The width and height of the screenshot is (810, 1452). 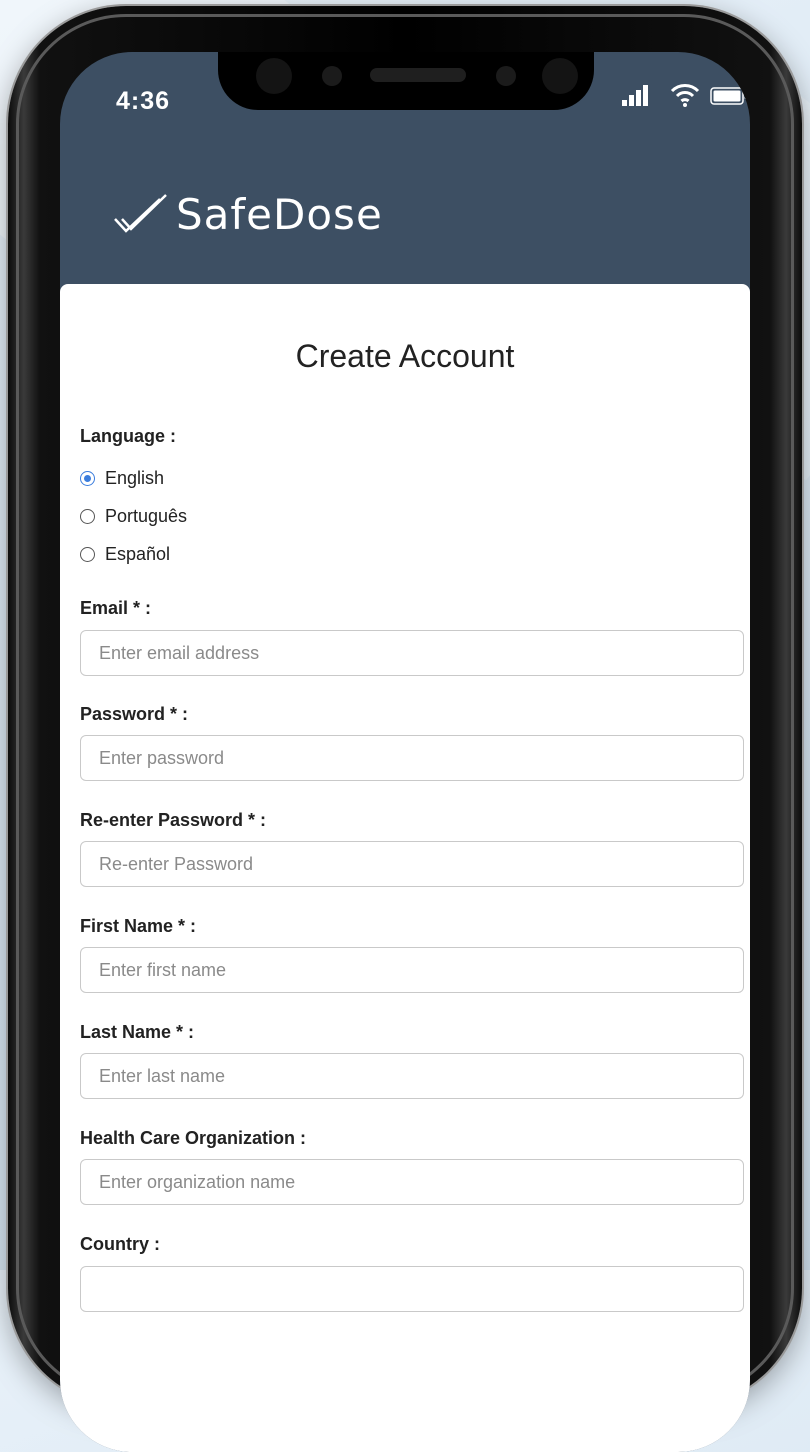 What do you see at coordinates (138, 926) in the screenshot?
I see `first-name-label: First Name * :` at bounding box center [138, 926].